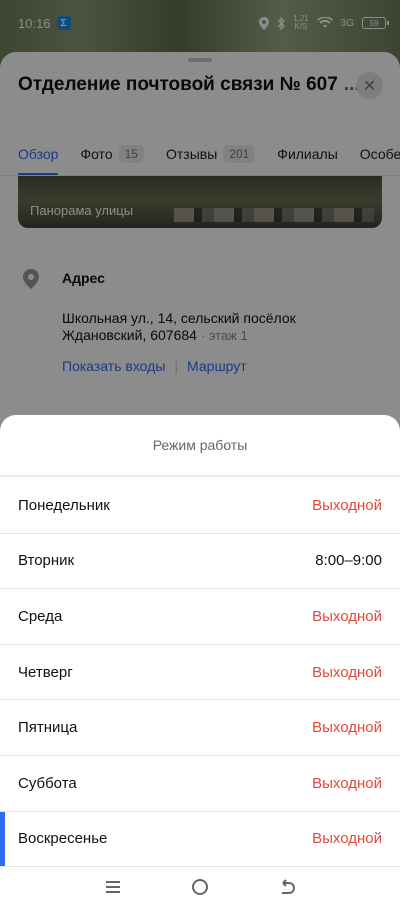  Describe the element at coordinates (45, 672) in the screenshot. I see `day-label: Четверг` at that location.